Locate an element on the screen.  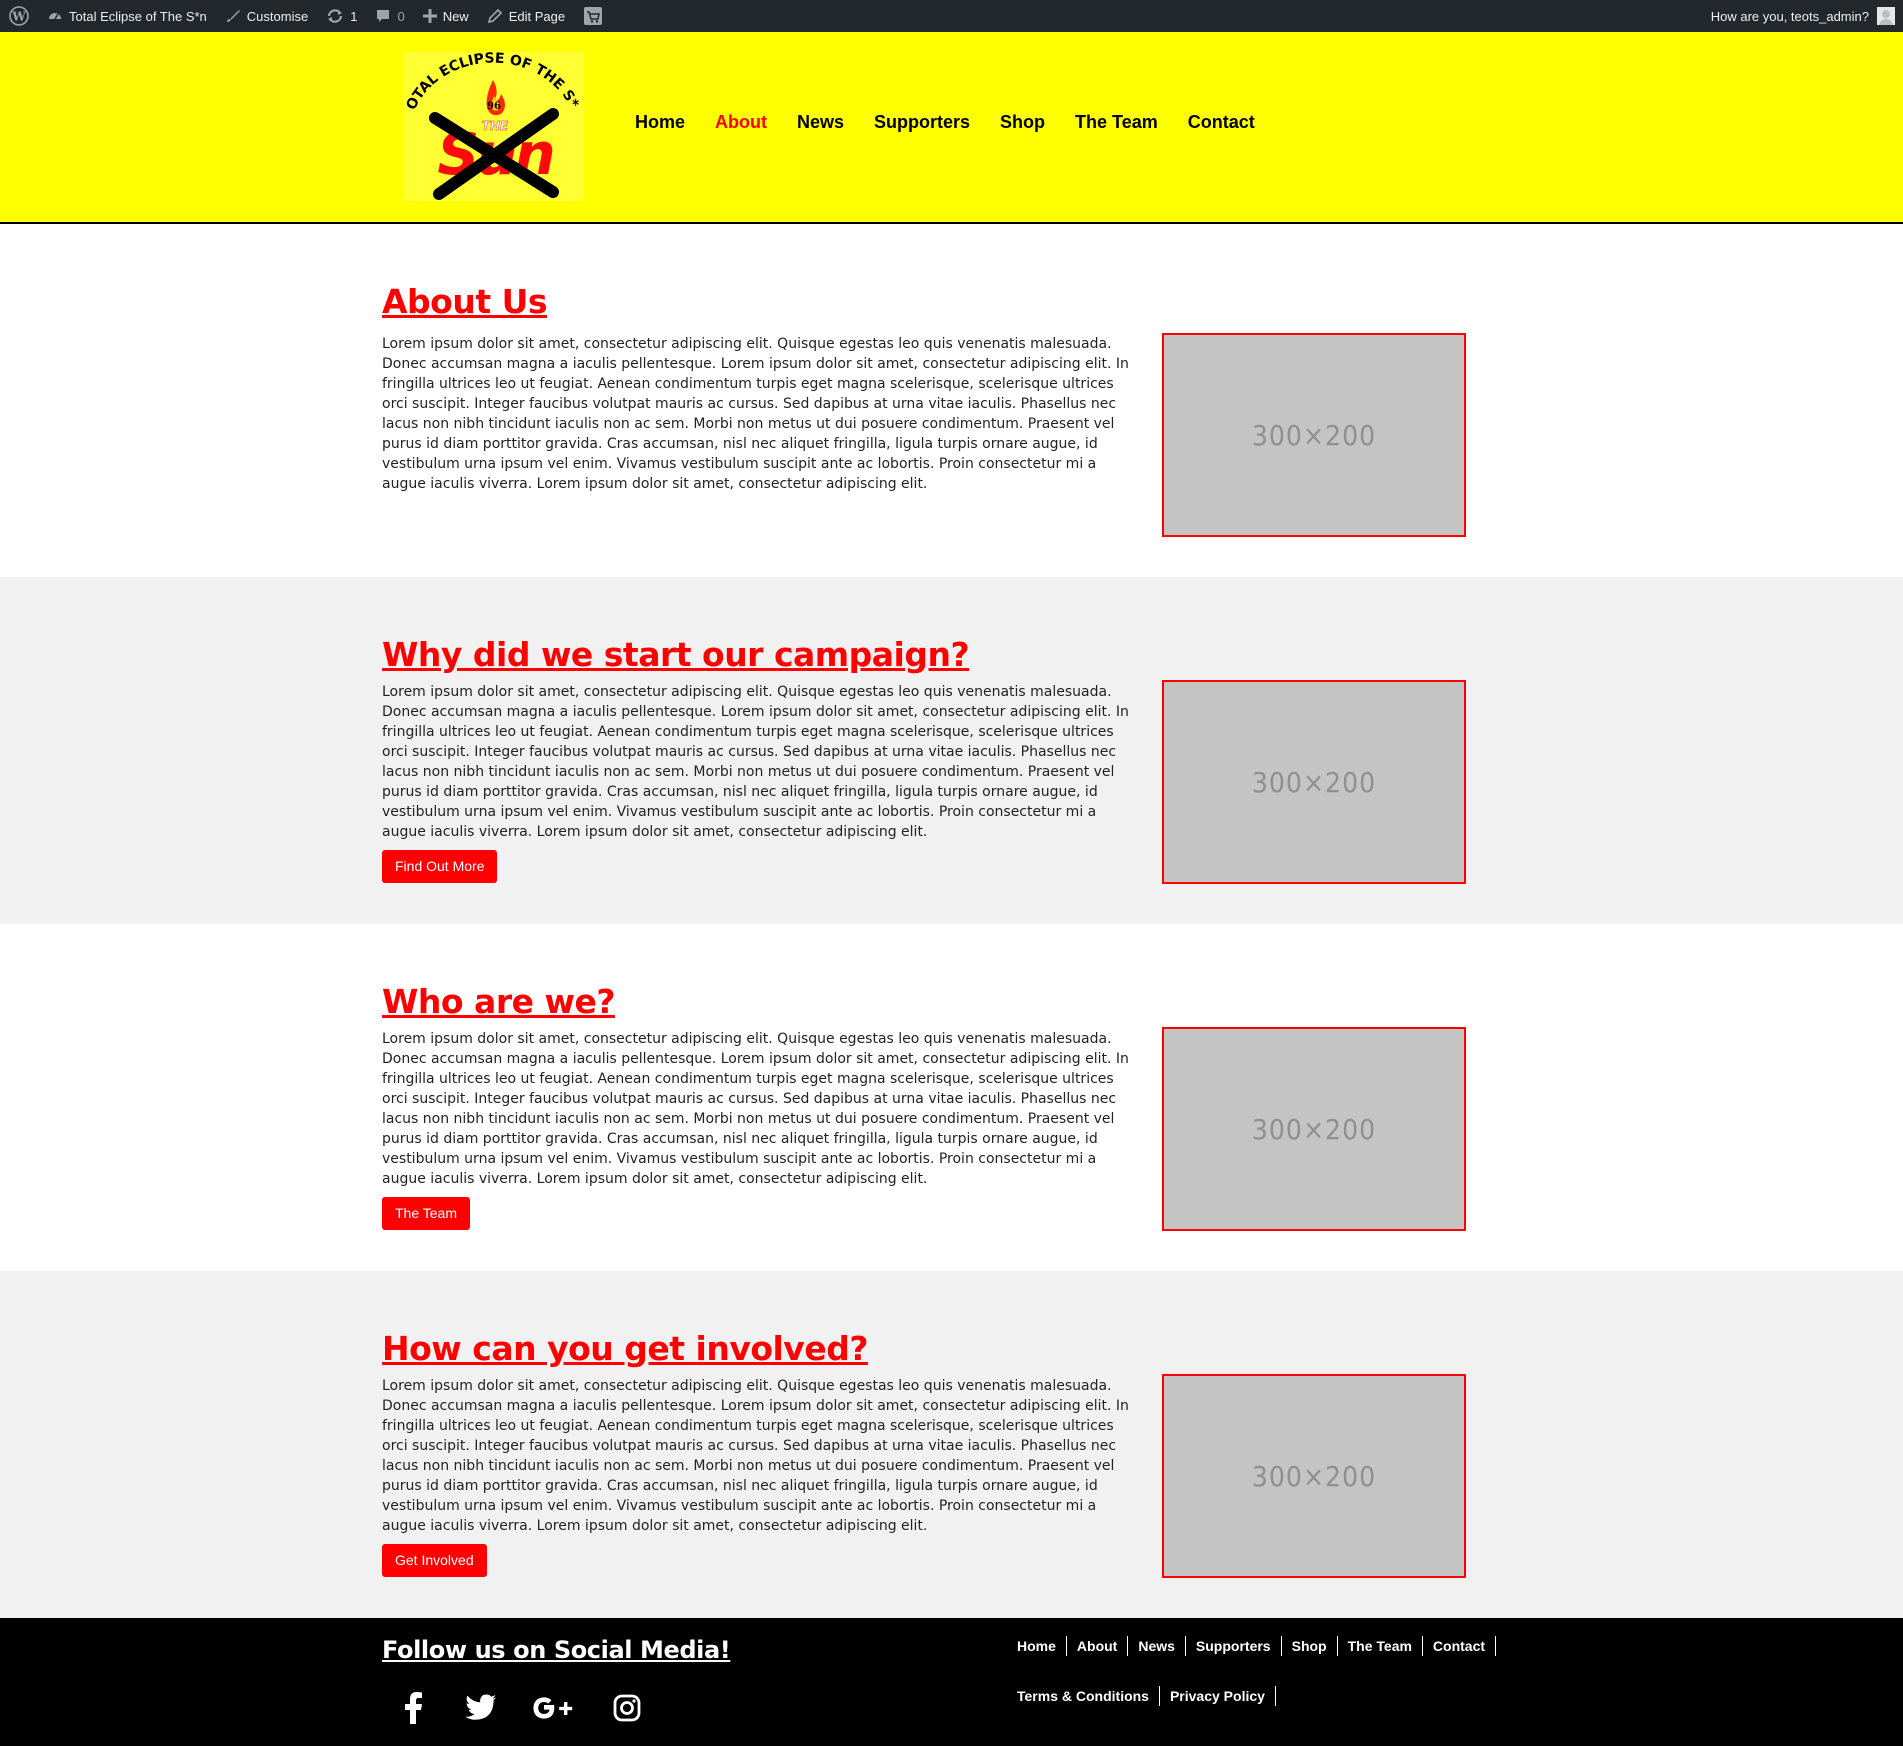
google-plus-icon is located at coordinates (553, 1708).